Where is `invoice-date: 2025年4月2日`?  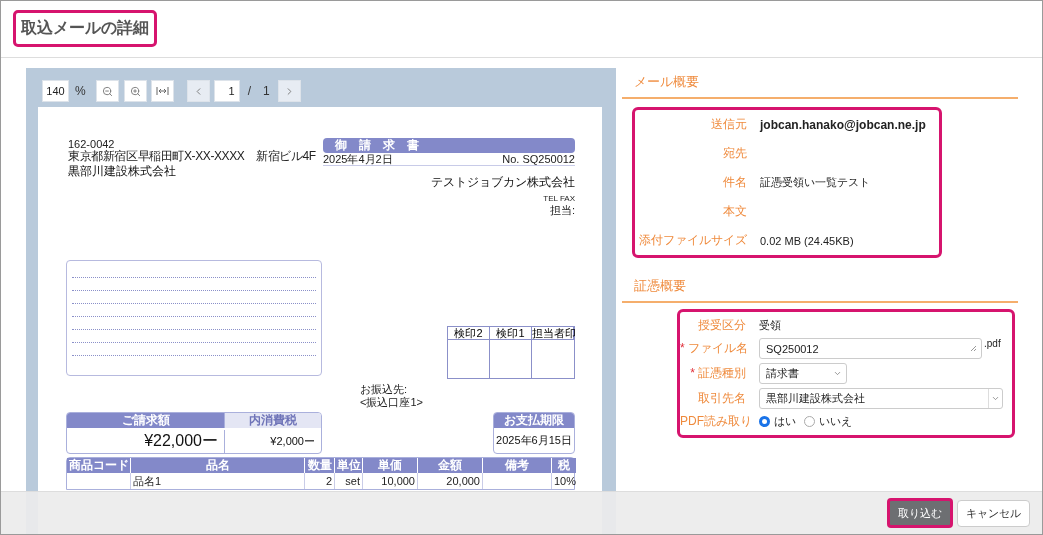
invoice-date: 2025年4月2日 is located at coordinates (358, 159).